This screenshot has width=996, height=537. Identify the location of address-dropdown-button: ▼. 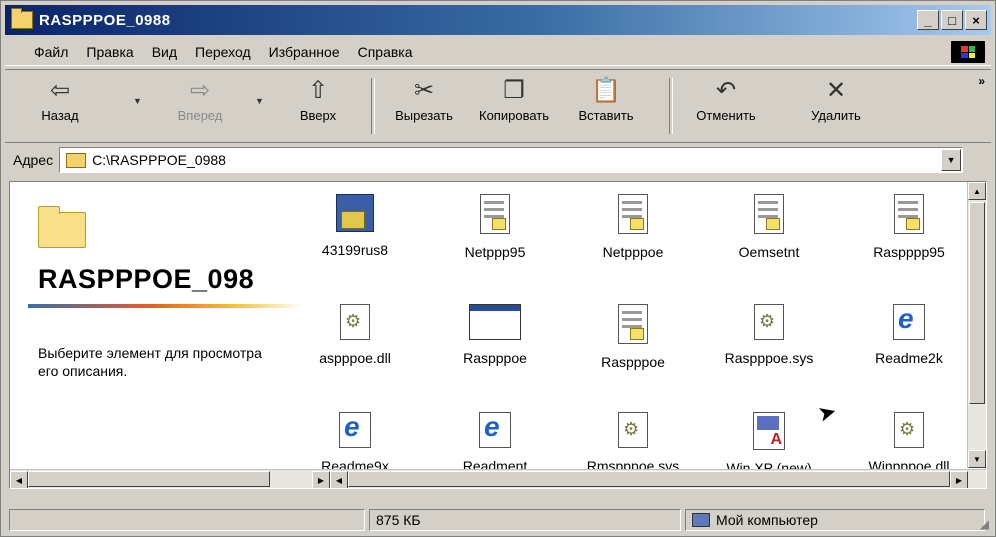
(951, 160).